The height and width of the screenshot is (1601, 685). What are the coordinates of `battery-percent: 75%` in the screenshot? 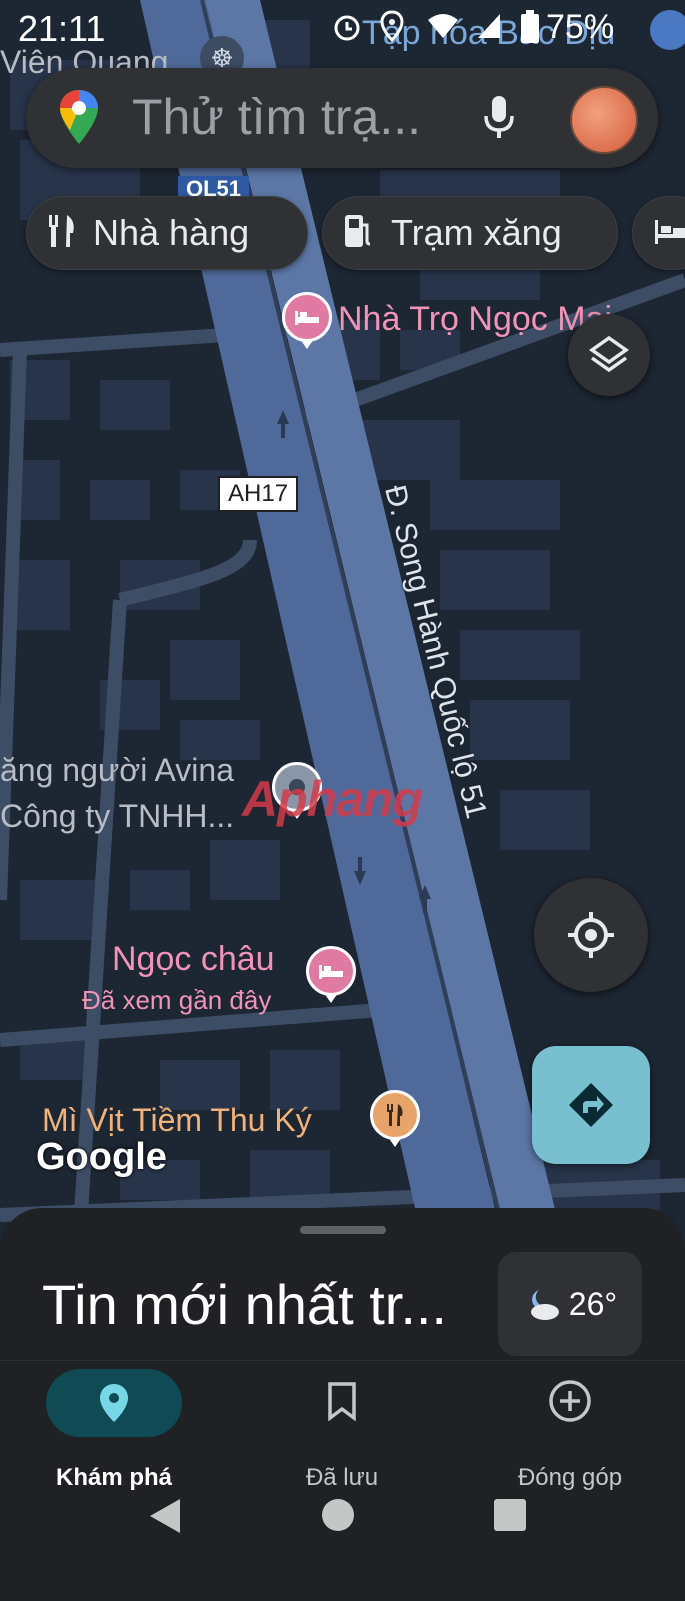 It's located at (580, 27).